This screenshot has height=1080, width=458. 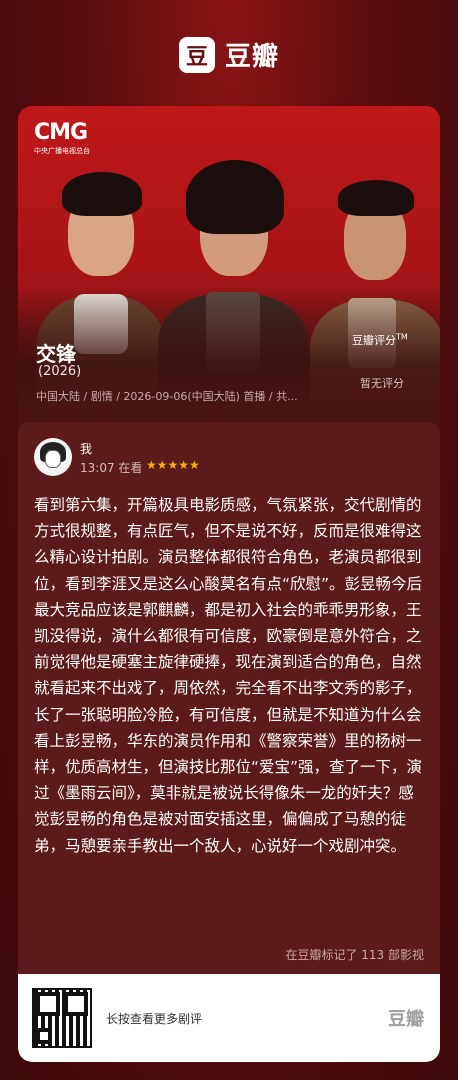 What do you see at coordinates (86, 449) in the screenshot?
I see `reviewer-name: 我` at bounding box center [86, 449].